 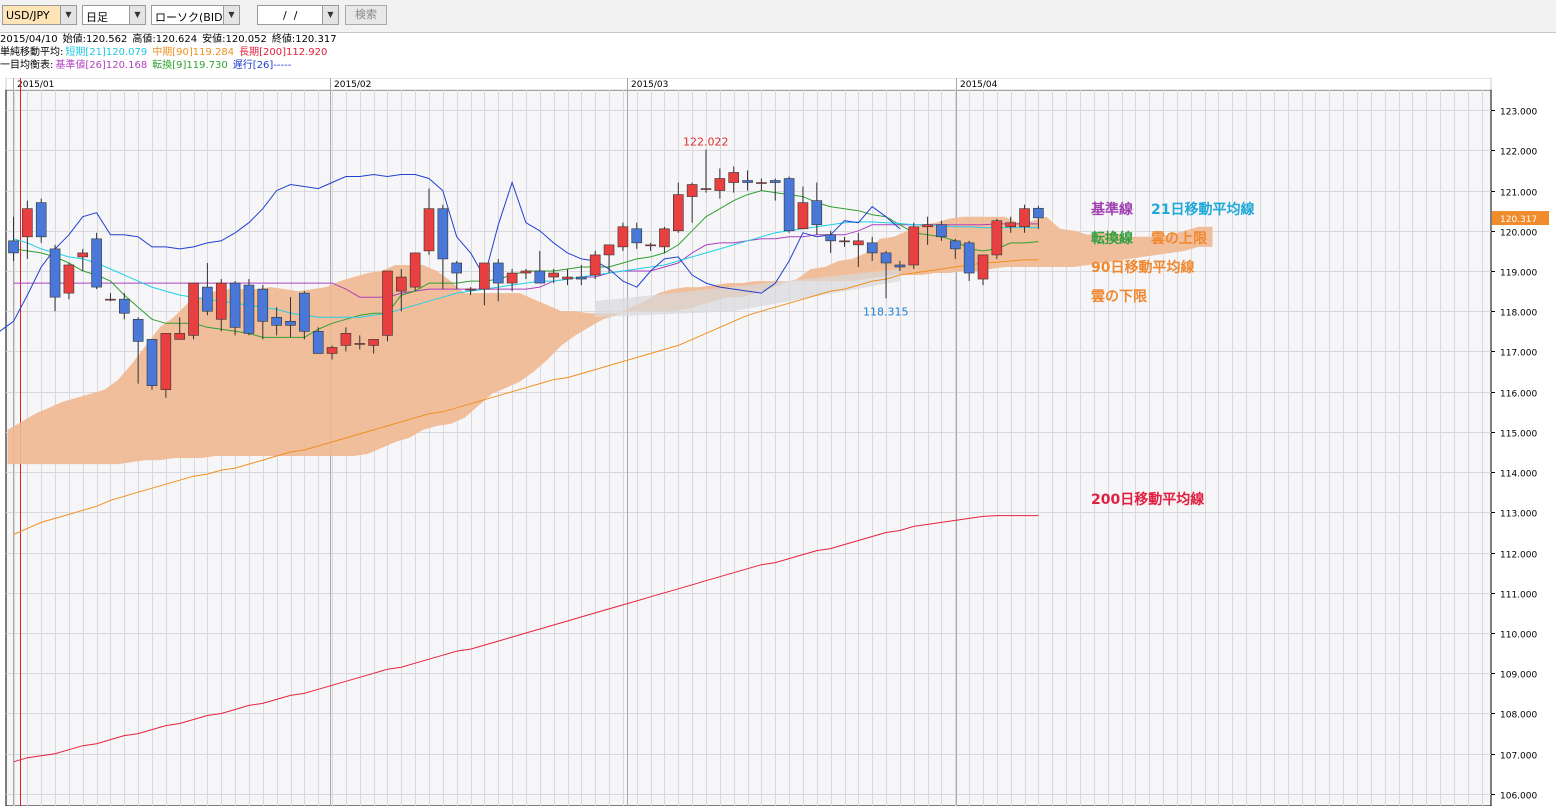 What do you see at coordinates (283, 52) in the screenshot?
I see `info-sma-long: 長期[200]112.920` at bounding box center [283, 52].